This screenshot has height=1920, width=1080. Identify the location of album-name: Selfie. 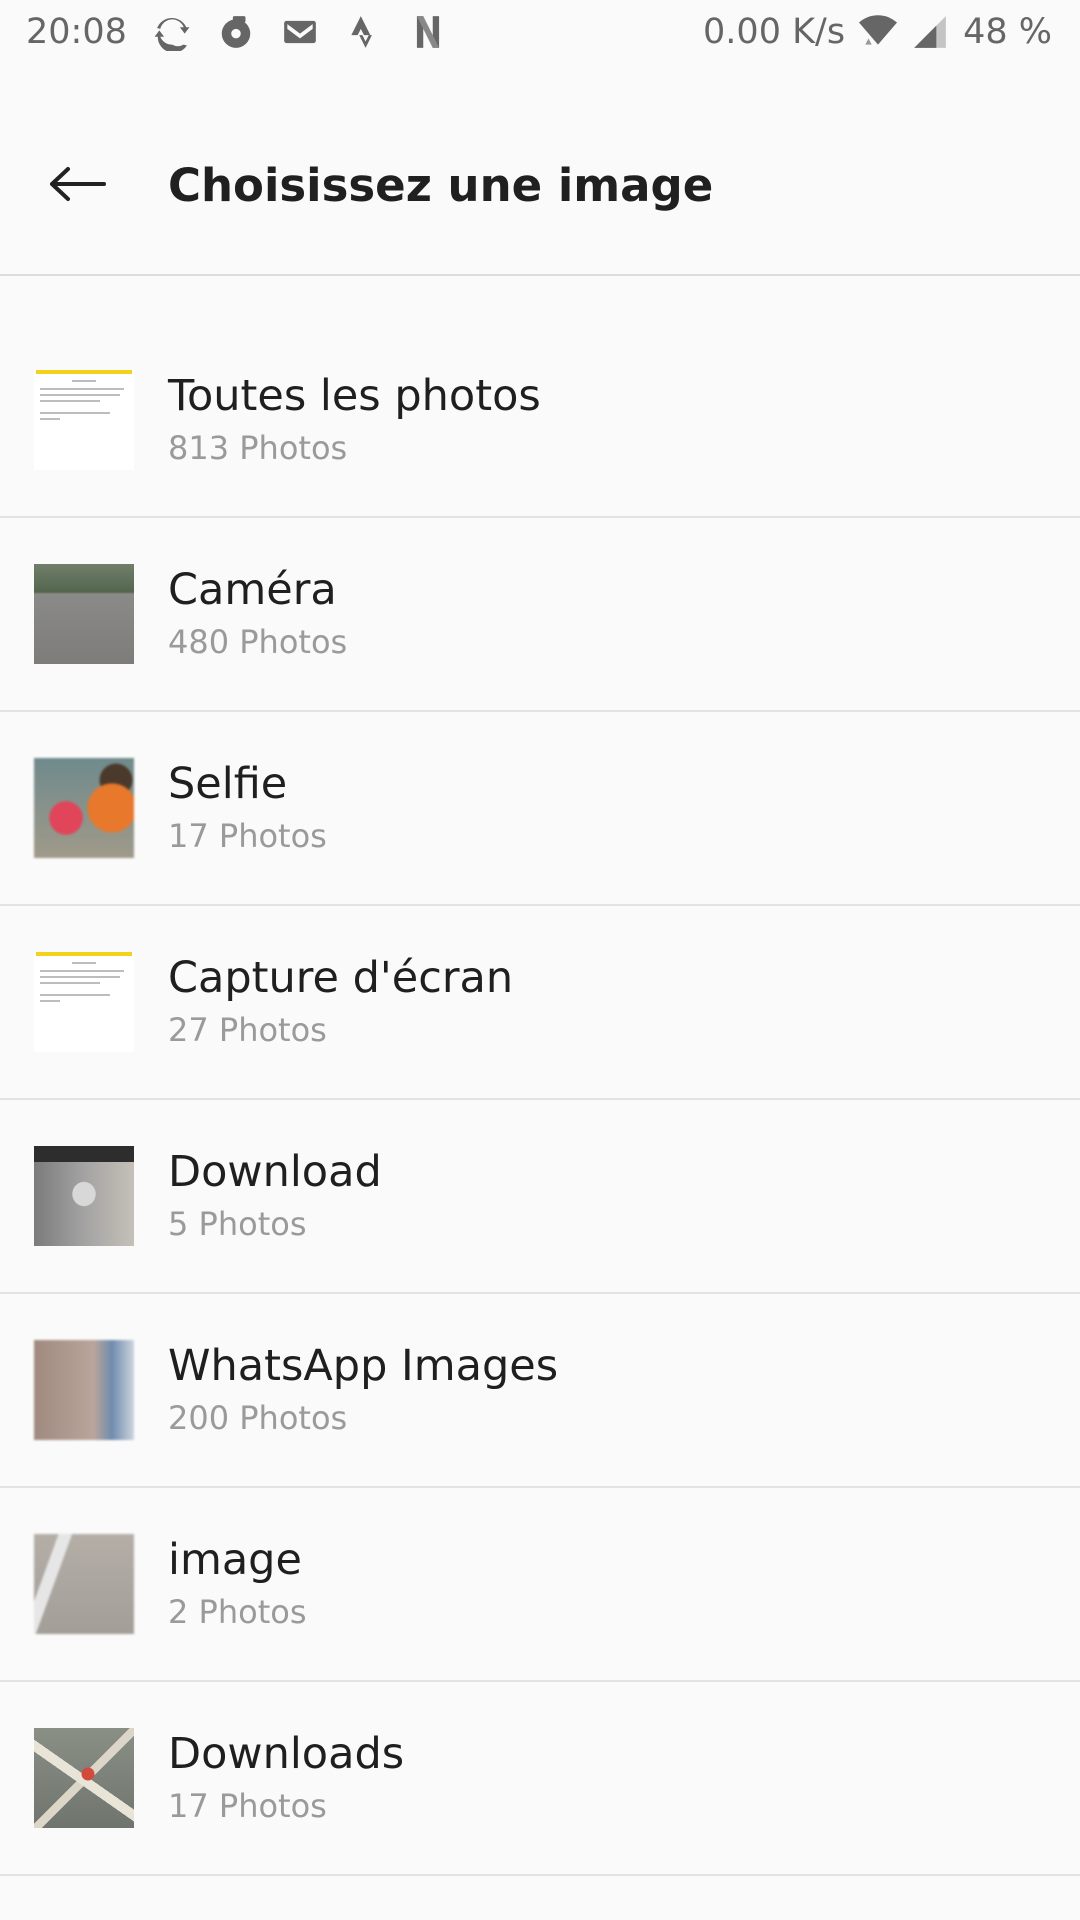
(228, 784).